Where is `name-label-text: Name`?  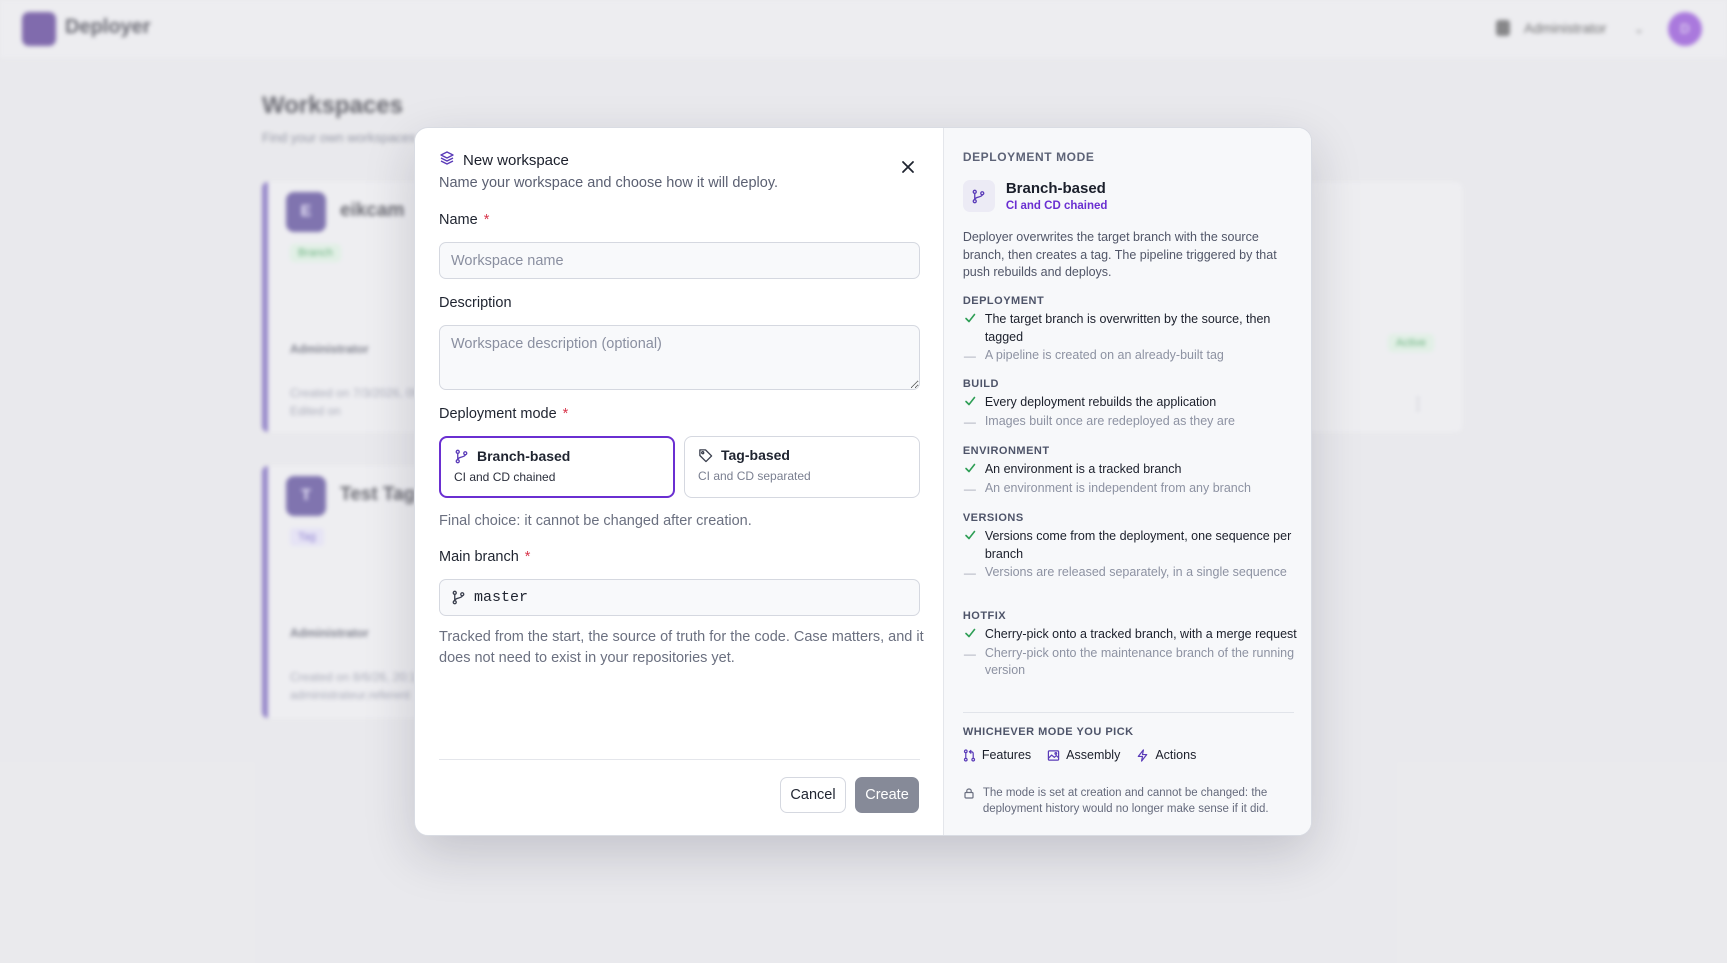
name-label-text: Name is located at coordinates (458, 220).